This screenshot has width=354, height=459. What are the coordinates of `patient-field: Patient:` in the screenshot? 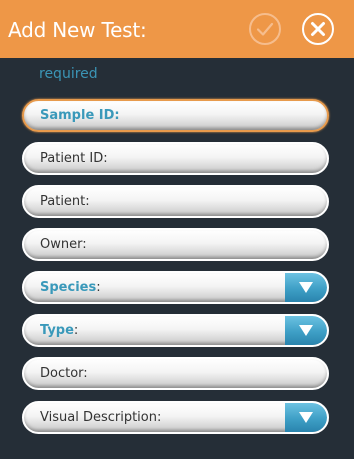 It's located at (175, 201).